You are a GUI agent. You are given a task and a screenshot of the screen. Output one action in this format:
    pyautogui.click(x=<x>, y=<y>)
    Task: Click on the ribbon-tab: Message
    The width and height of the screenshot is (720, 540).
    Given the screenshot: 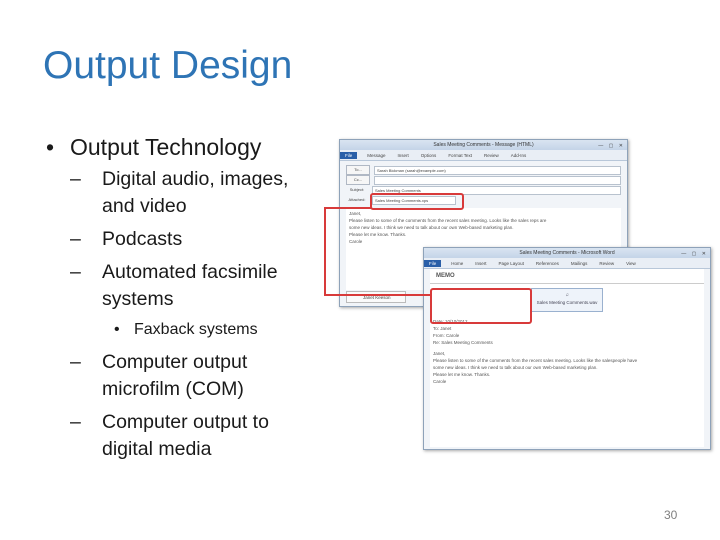 What is the action you would take?
    pyautogui.click(x=376, y=155)
    